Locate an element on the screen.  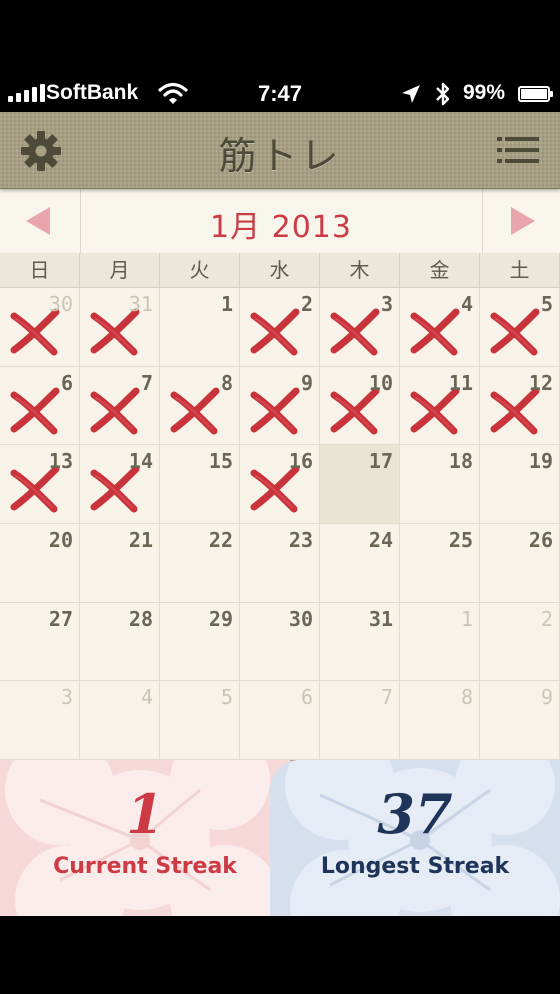
day-number: 27 is located at coordinates (60, 618).